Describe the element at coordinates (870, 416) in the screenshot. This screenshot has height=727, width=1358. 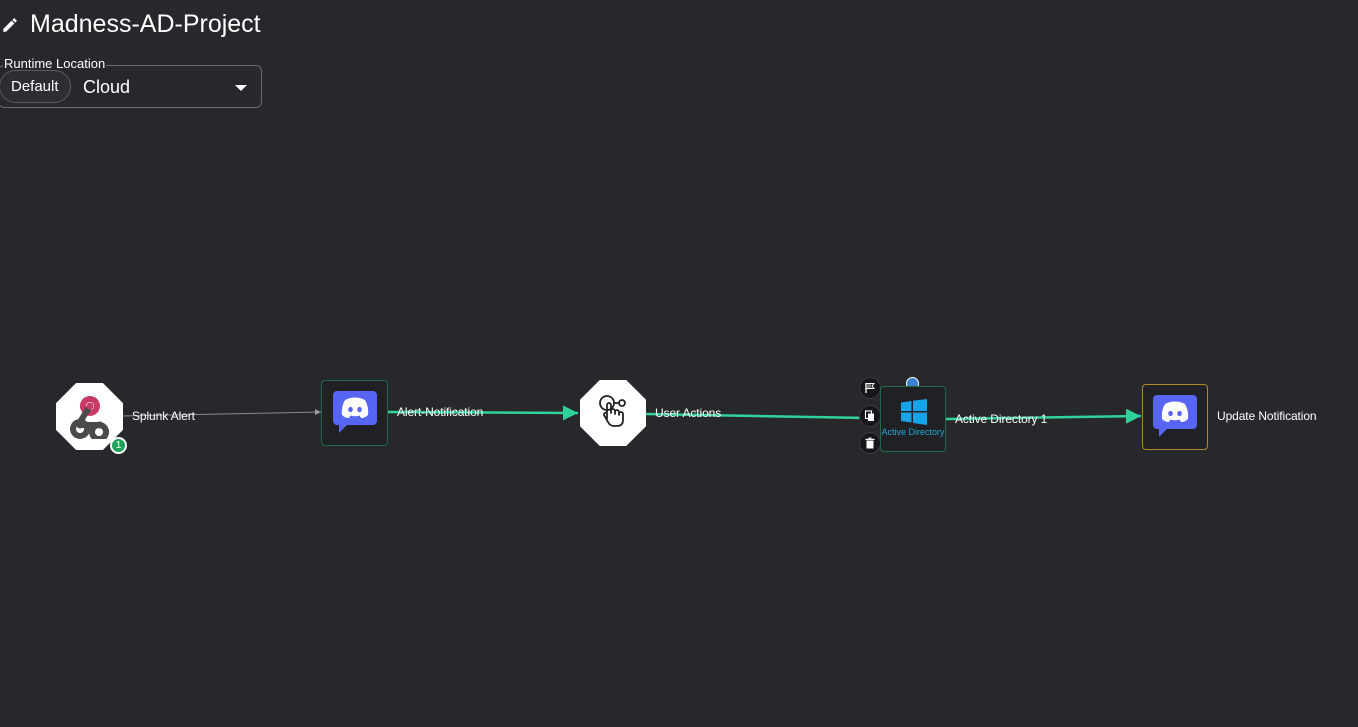
I see `copy-icon` at that location.